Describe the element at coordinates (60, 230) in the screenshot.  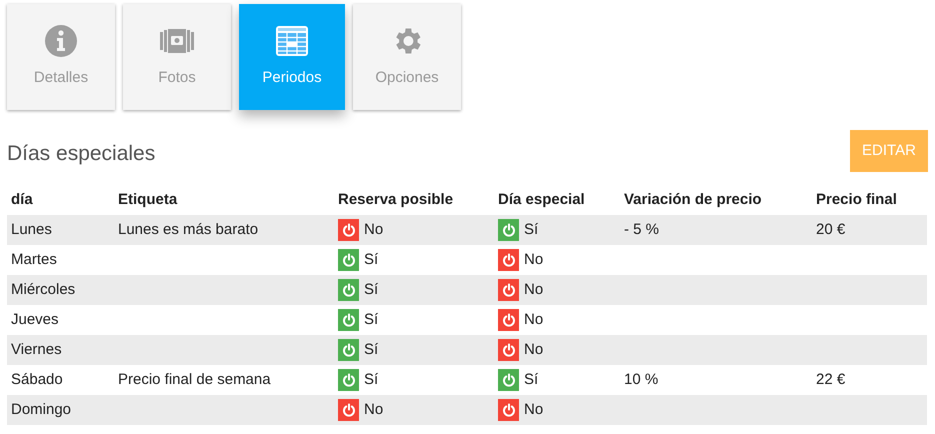
I see `table-cell: Lunes` at that location.